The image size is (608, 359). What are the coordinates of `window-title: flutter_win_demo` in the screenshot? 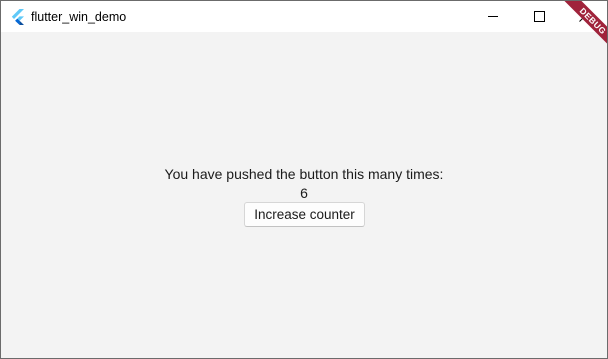 It's located at (79, 17).